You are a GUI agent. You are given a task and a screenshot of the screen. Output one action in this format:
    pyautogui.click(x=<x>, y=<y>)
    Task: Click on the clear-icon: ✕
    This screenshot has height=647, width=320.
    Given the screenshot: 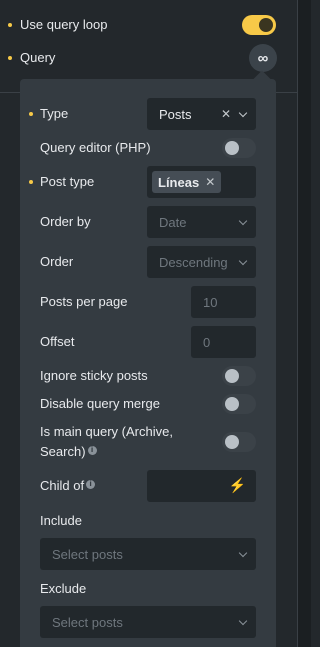 What is the action you would take?
    pyautogui.click(x=226, y=114)
    